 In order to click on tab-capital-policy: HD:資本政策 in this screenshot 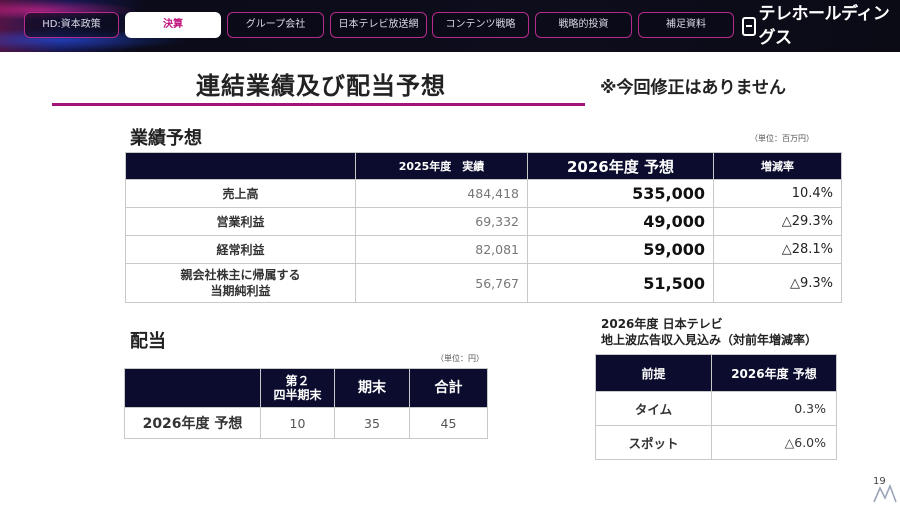, I will do `click(71, 25)`.